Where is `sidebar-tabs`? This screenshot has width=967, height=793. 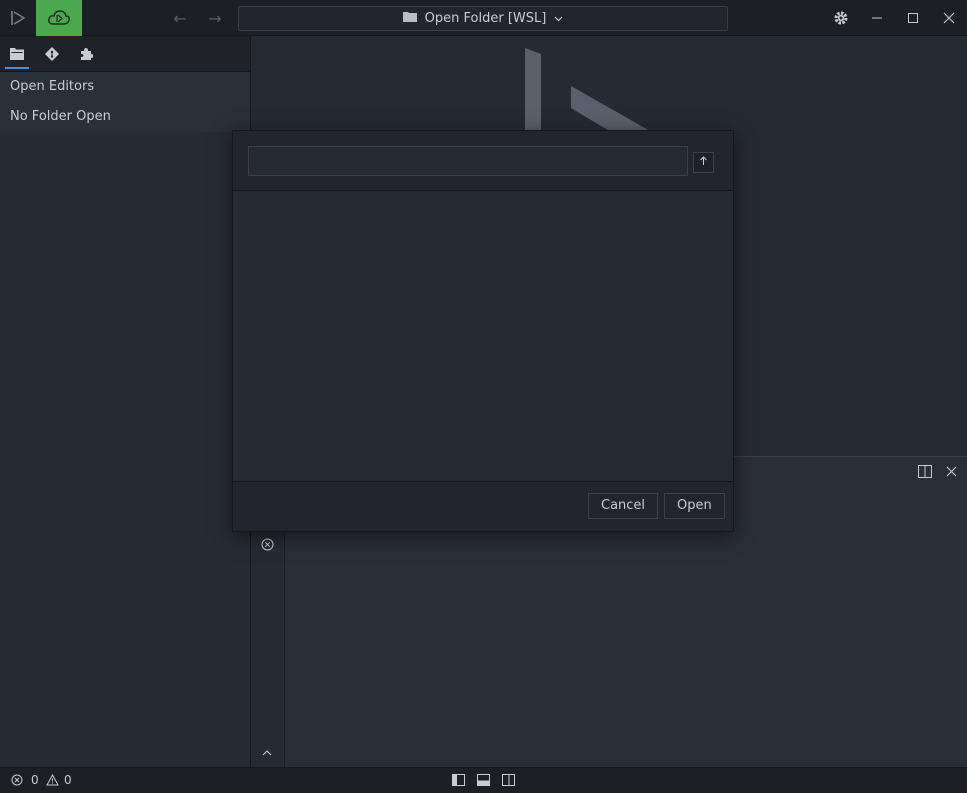 sidebar-tabs is located at coordinates (125, 54).